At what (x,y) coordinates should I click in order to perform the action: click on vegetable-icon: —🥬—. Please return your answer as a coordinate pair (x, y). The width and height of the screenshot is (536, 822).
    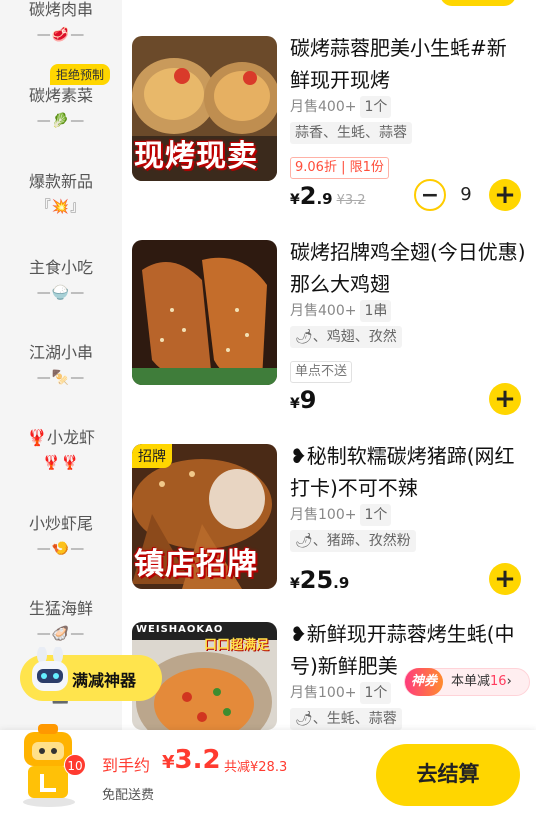
    Looking at the image, I should click on (61, 121).